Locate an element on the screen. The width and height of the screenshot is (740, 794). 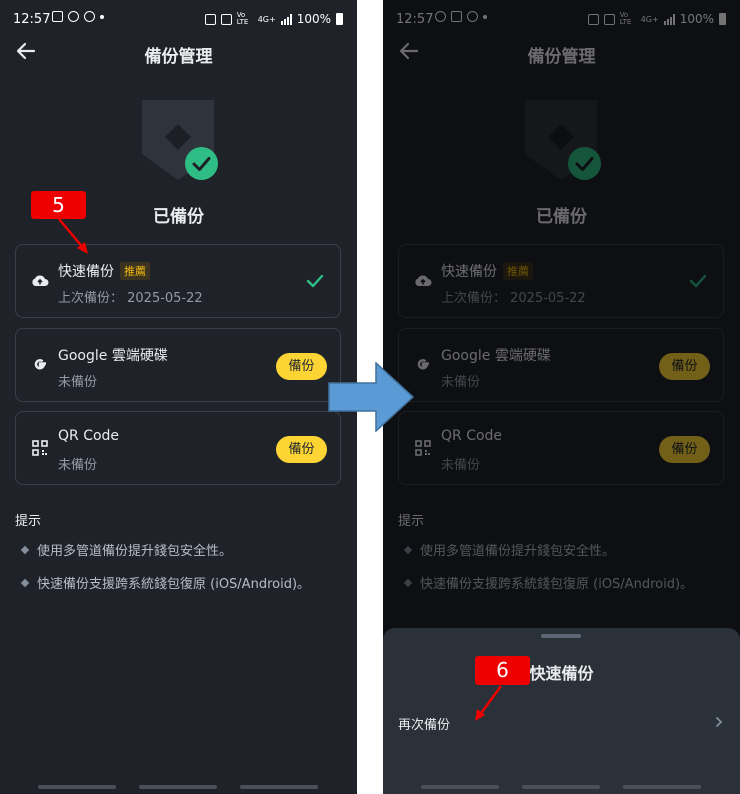
tip-item: 使用多管道備份提升錢包安全性。 is located at coordinates (126, 549).